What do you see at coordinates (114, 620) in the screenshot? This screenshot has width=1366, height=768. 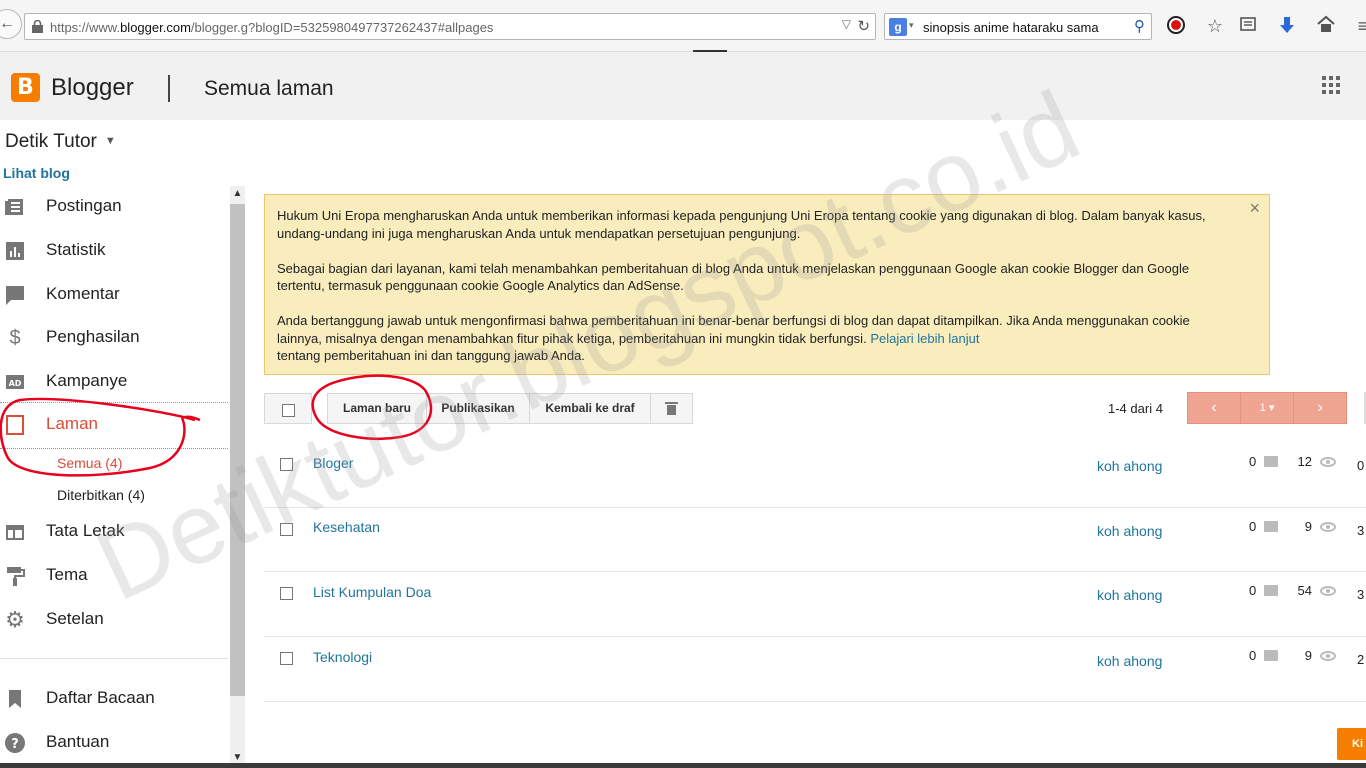 I see `sidebar-item-setelan: ⚙ Setelan` at bounding box center [114, 620].